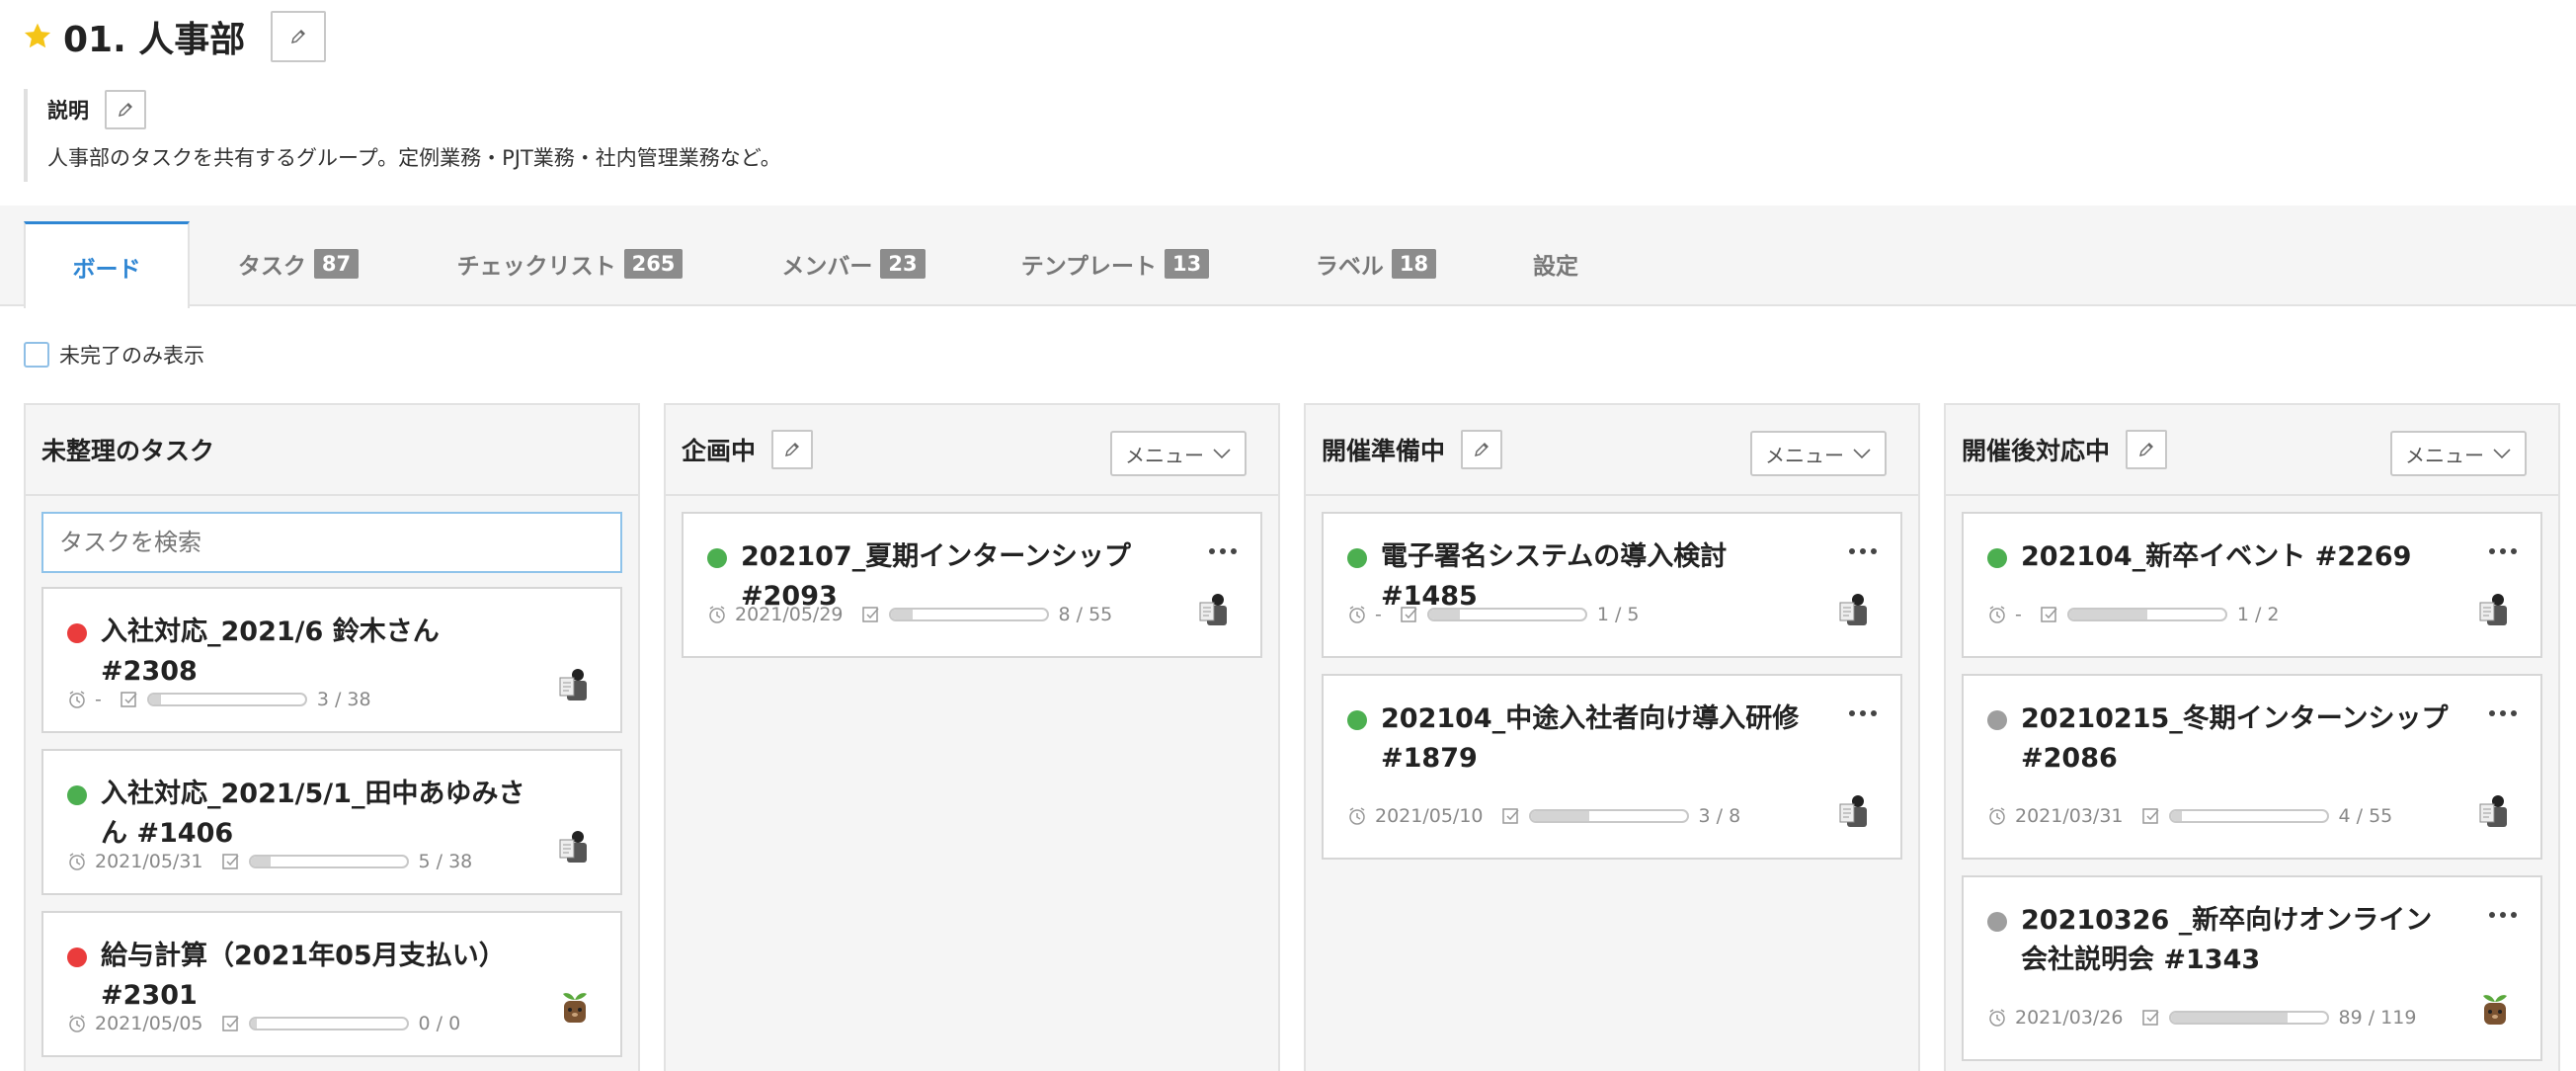 Image resolution: width=2576 pixels, height=1071 pixels. Describe the element at coordinates (37, 36) in the screenshot. I see `star-icon` at that location.